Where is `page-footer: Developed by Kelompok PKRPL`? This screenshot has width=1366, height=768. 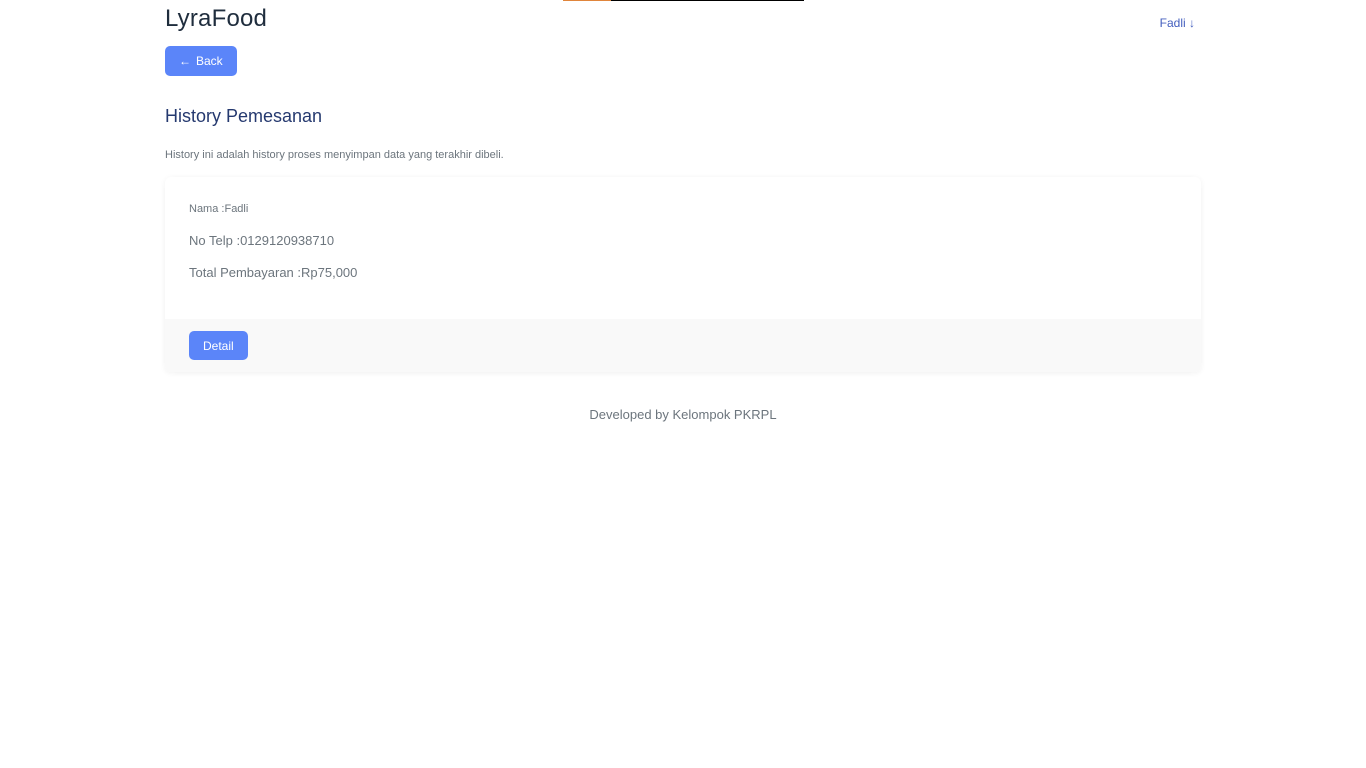 page-footer: Developed by Kelompok PKRPL is located at coordinates (683, 414).